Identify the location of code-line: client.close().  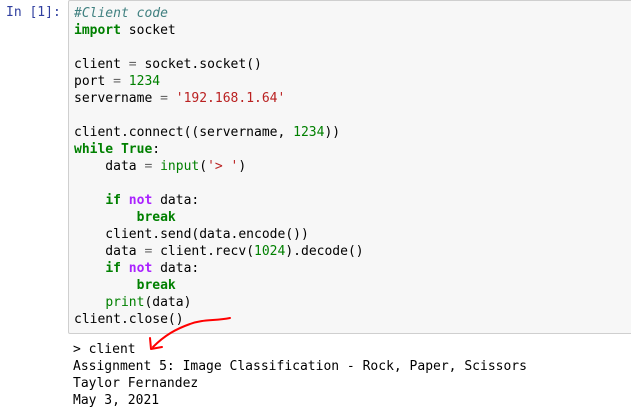
(219, 319).